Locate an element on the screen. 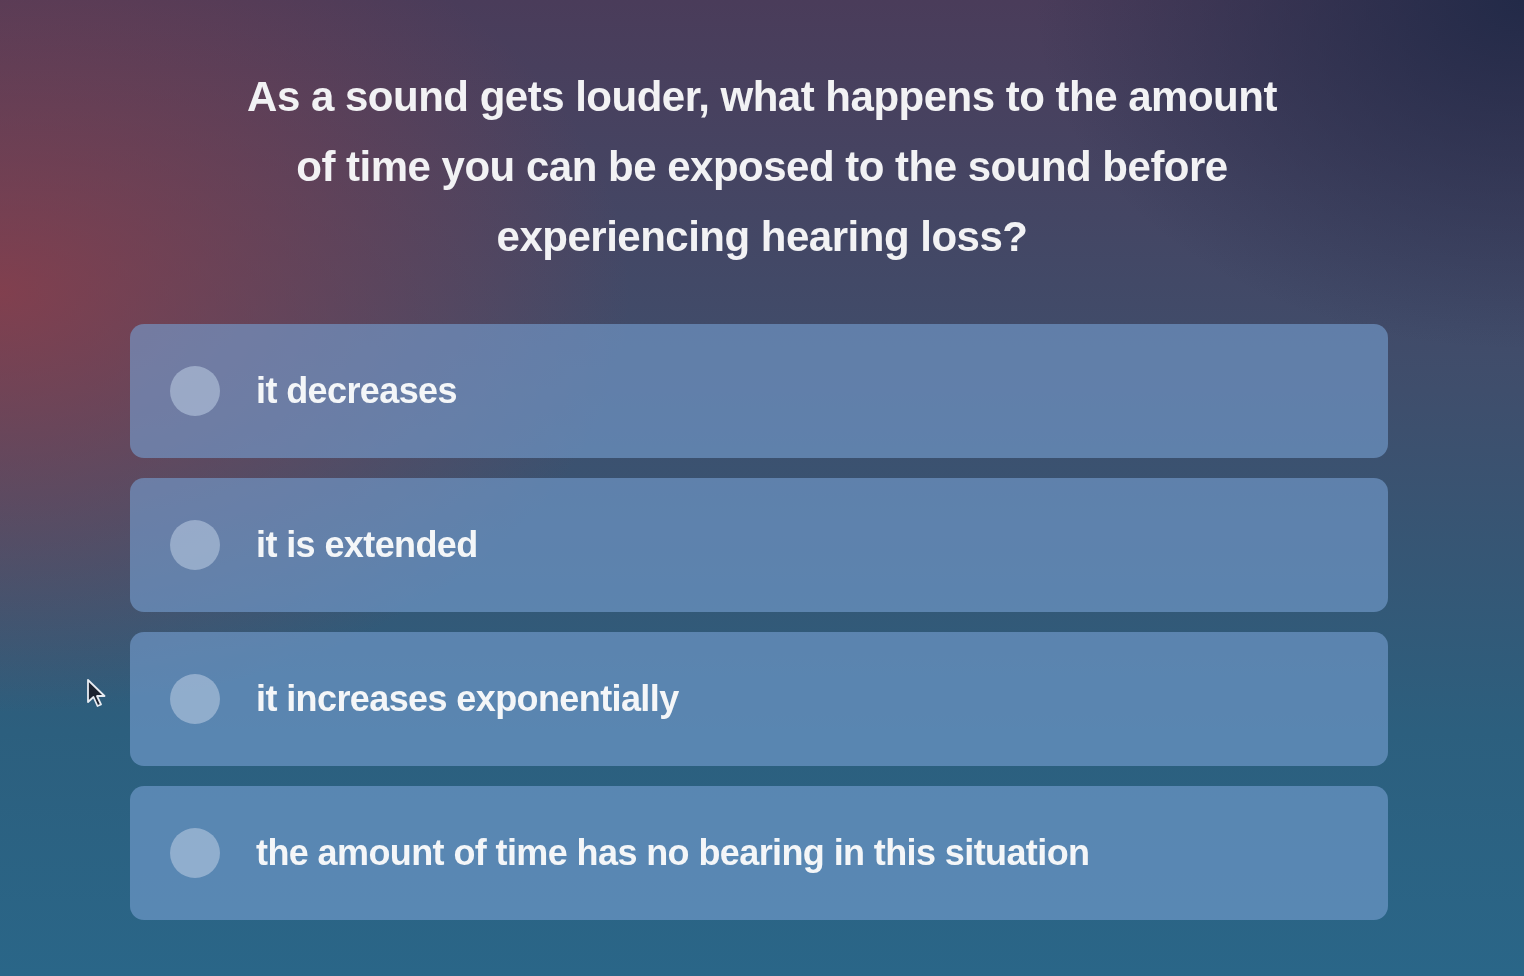 The image size is (1524, 976). answer-option: it is extended is located at coordinates (759, 545).